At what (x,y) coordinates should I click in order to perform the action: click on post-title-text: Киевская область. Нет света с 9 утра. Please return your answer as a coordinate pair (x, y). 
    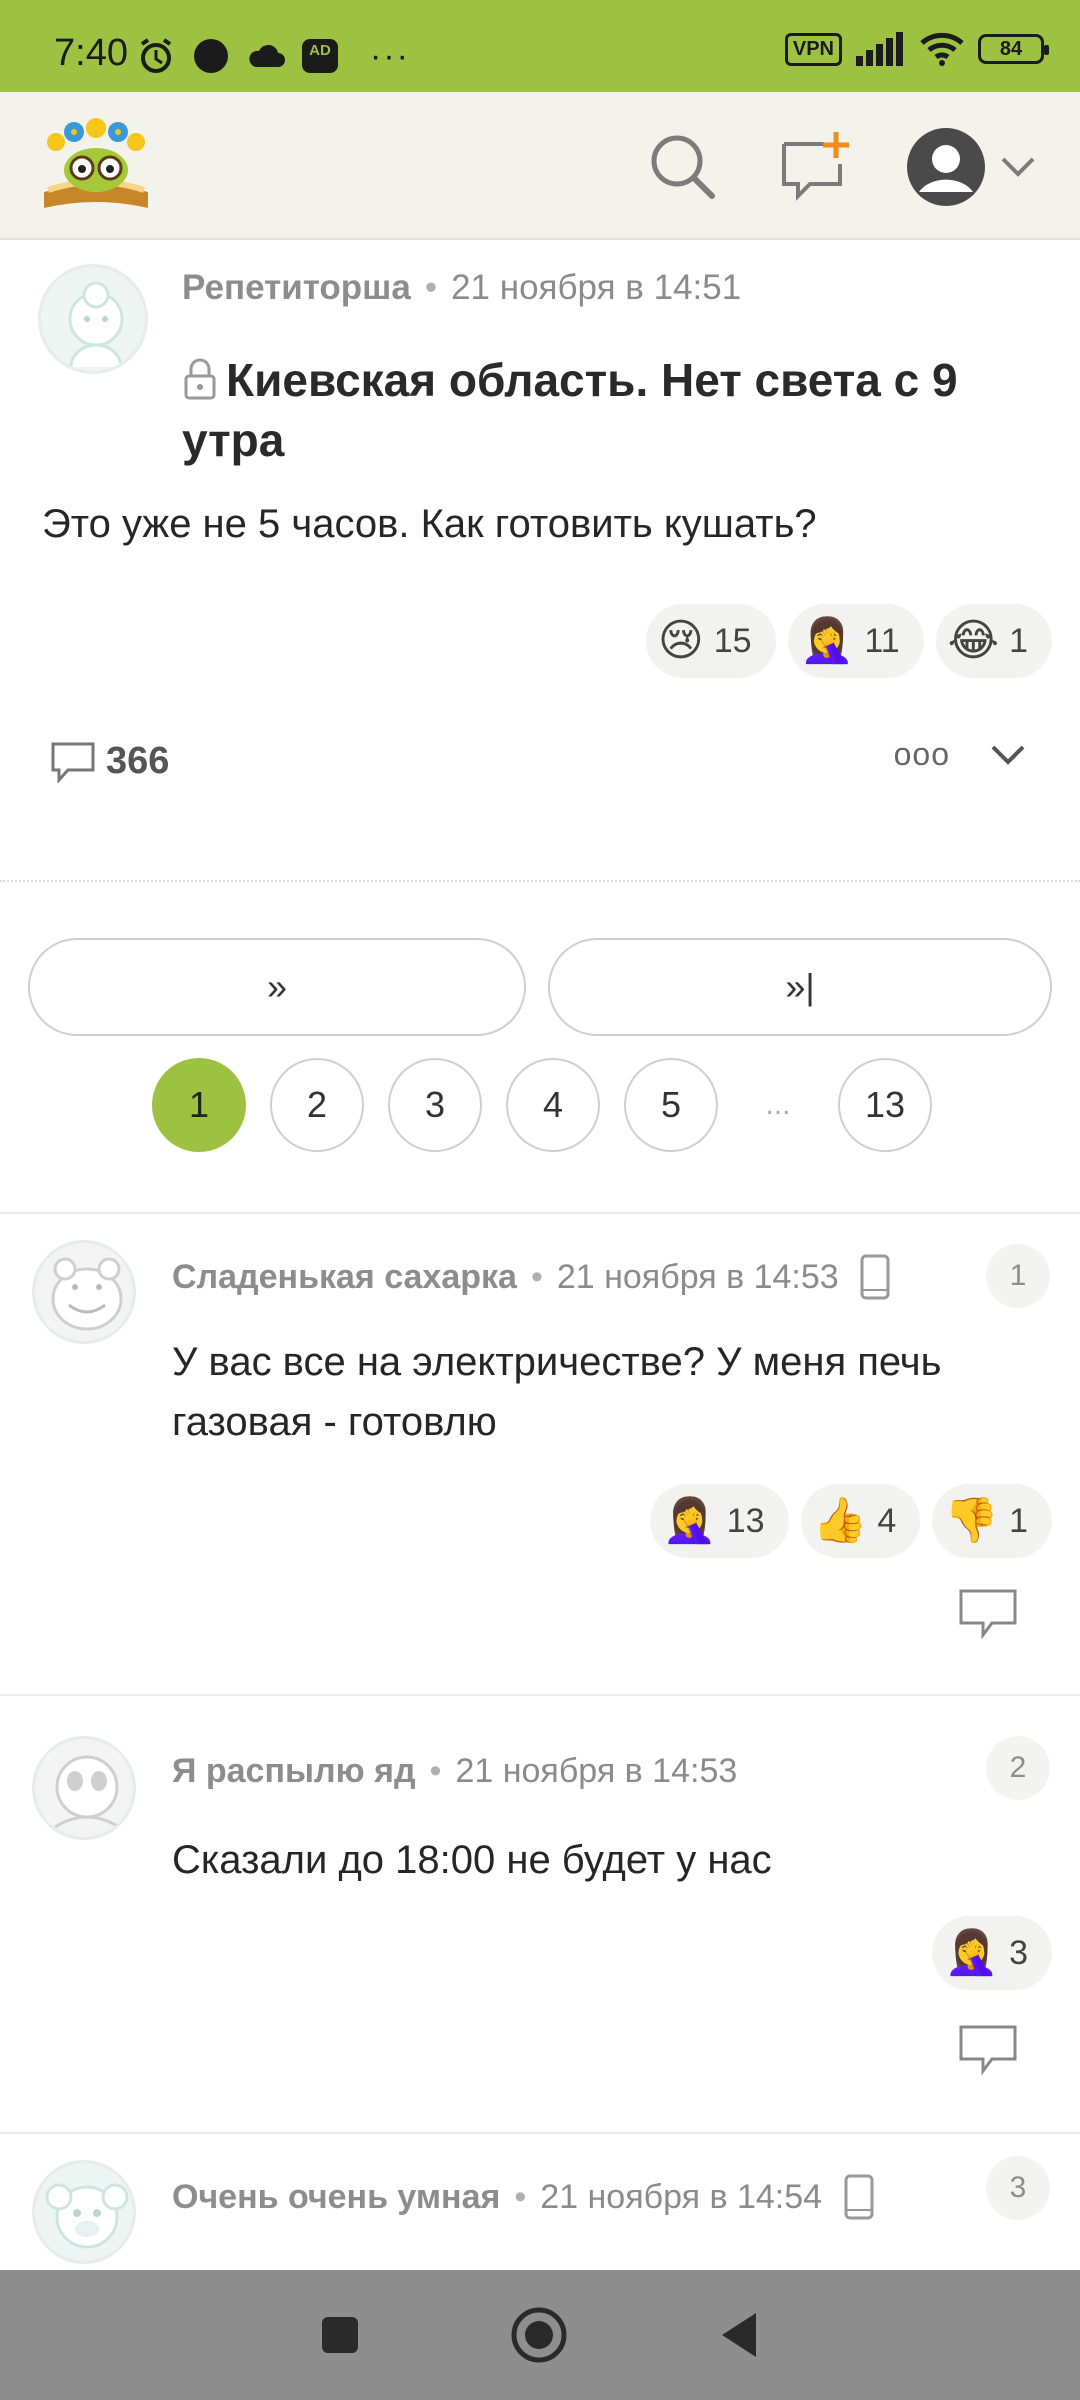
    Looking at the image, I should click on (570, 410).